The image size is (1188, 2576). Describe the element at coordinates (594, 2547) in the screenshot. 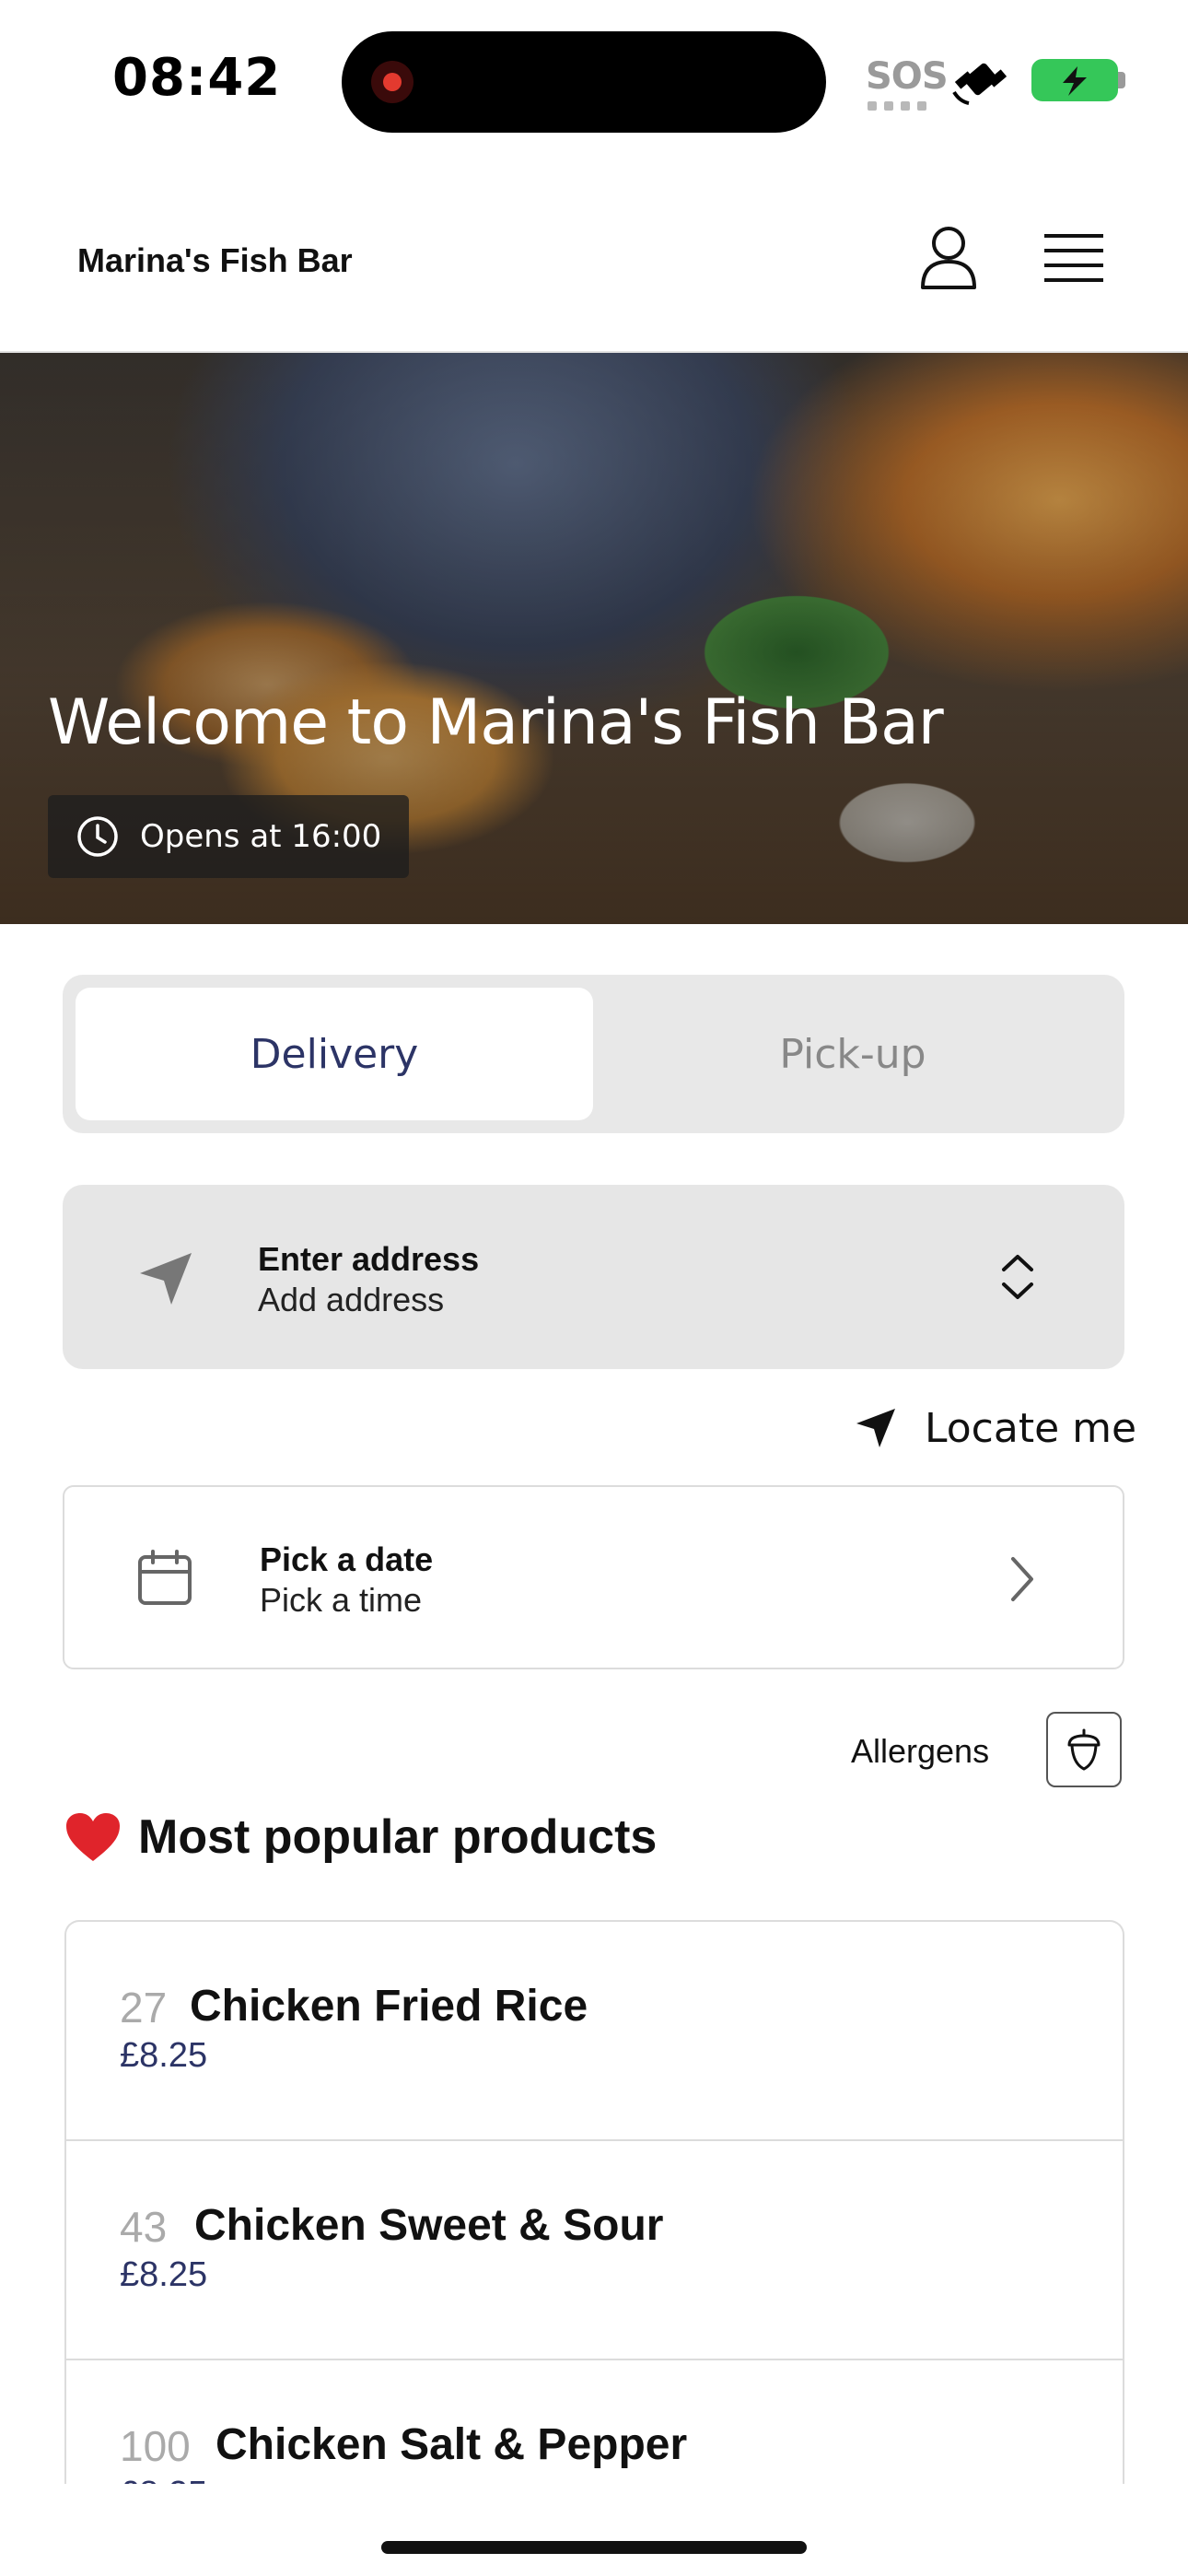

I see `home-indicator` at that location.